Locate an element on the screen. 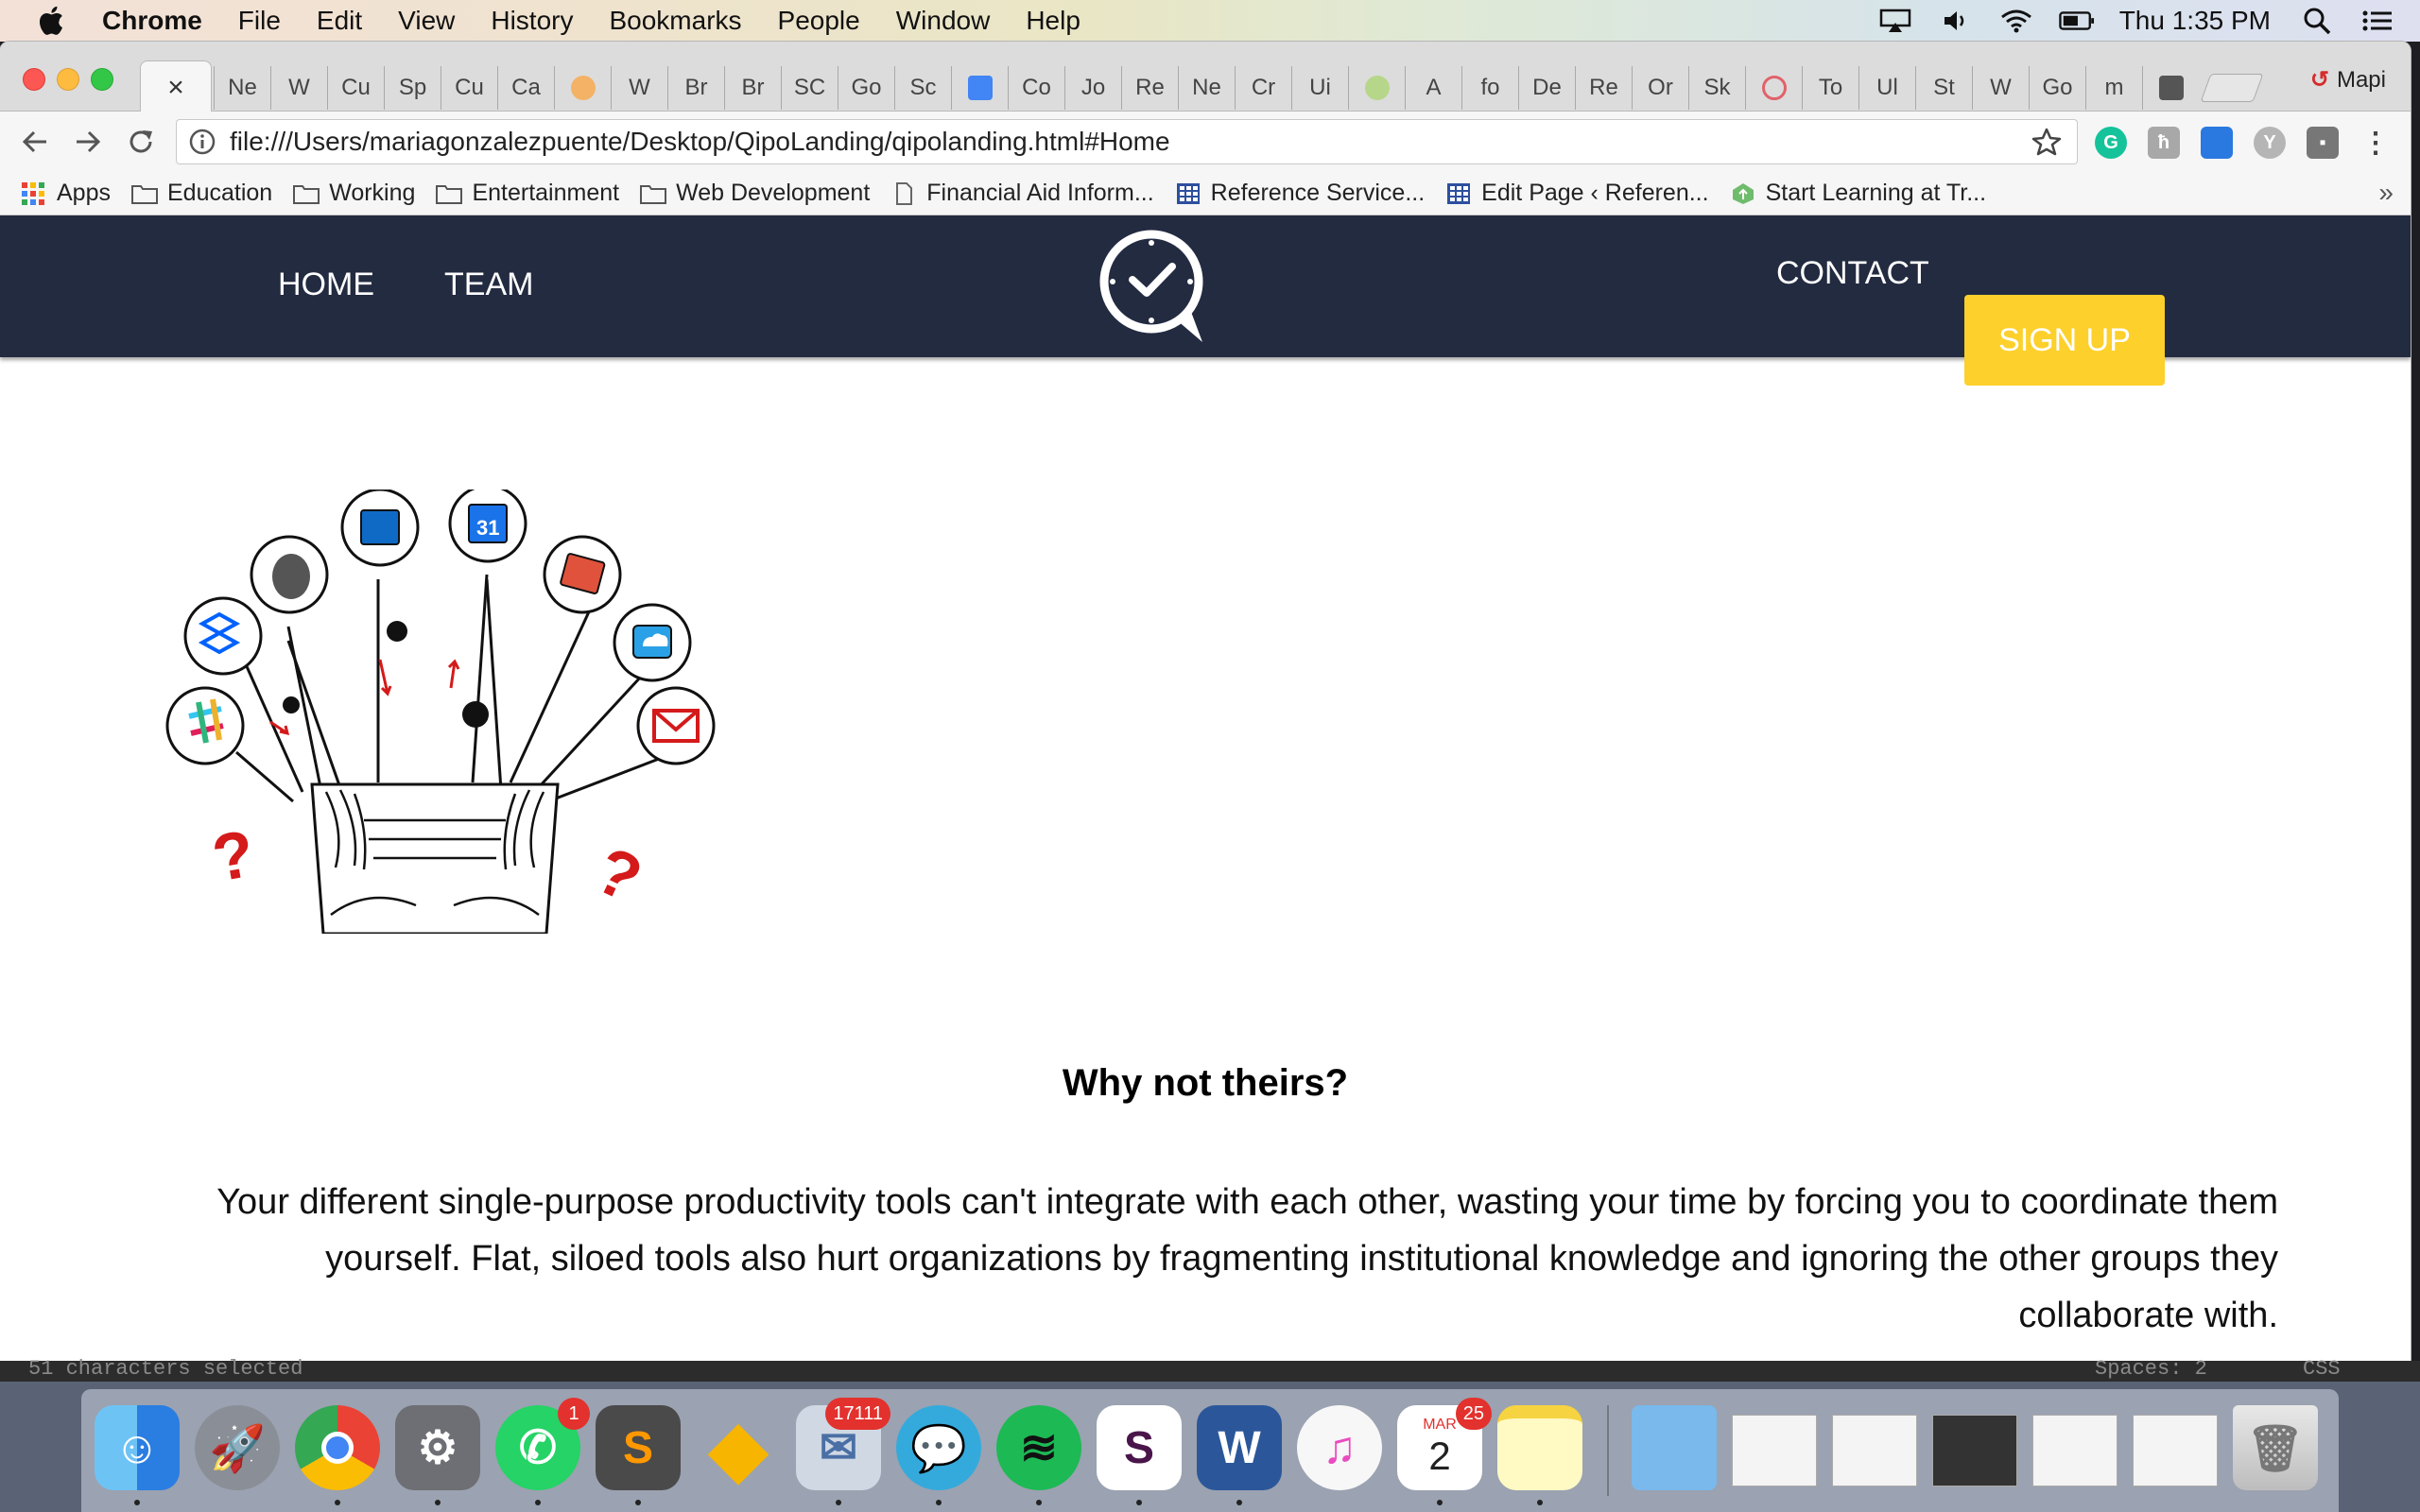 The height and width of the screenshot is (1512, 2420). bookmark-star-icon is located at coordinates (2047, 142).